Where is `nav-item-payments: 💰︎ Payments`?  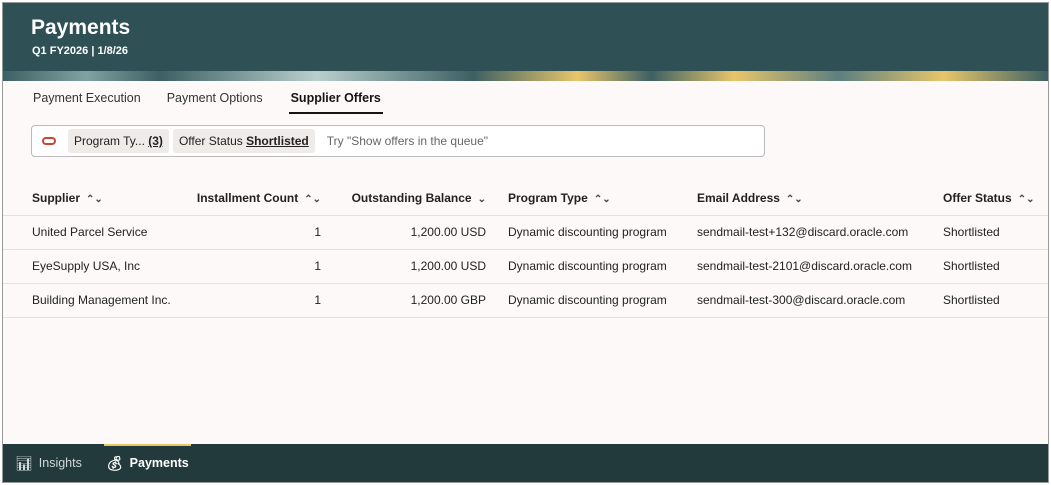
nav-item-payments: 💰︎ Payments is located at coordinates (147, 463).